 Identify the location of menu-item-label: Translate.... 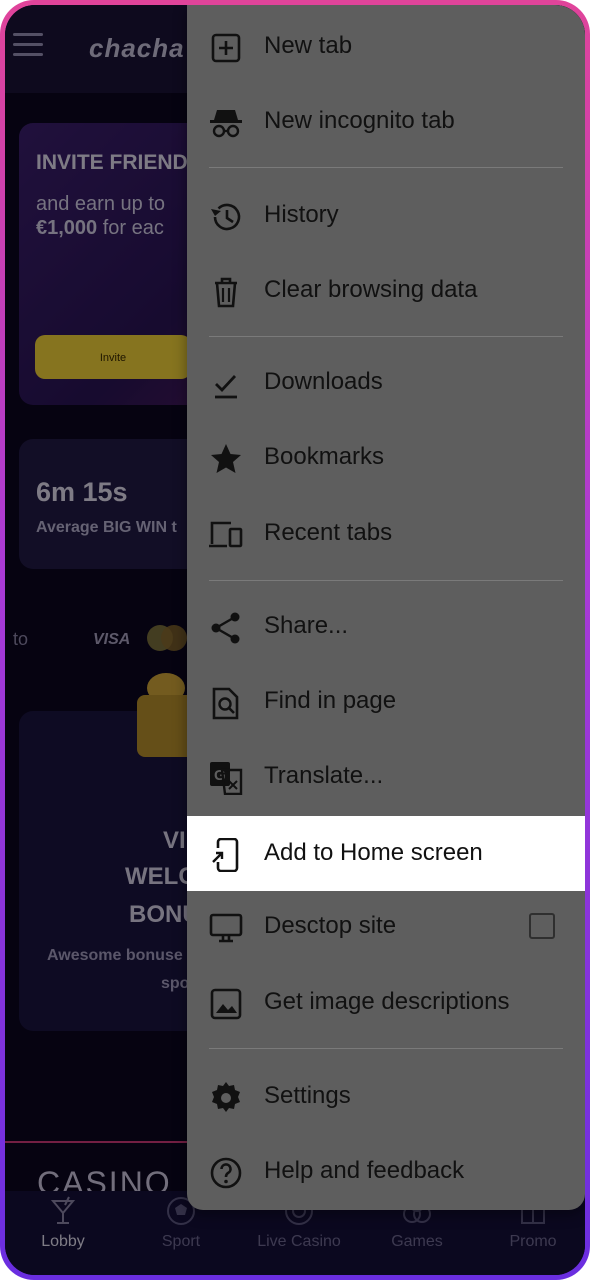
(324, 775).